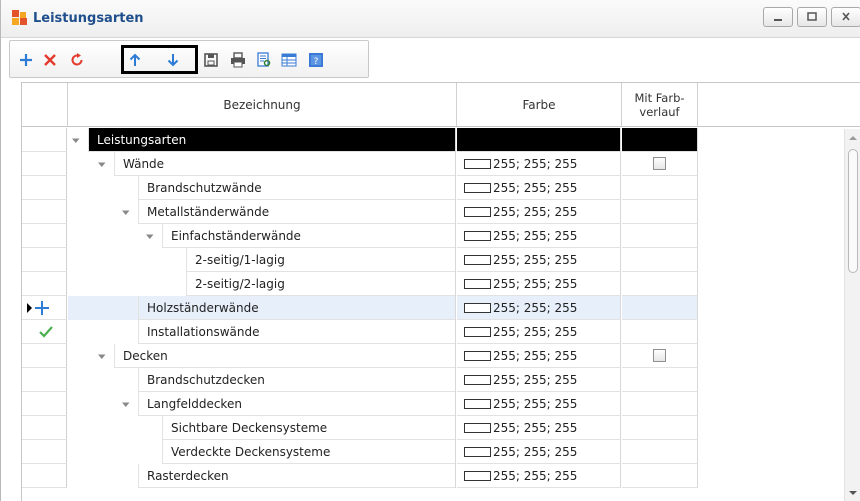 The height and width of the screenshot is (501, 860). I want to click on minimize-button, so click(778, 17).